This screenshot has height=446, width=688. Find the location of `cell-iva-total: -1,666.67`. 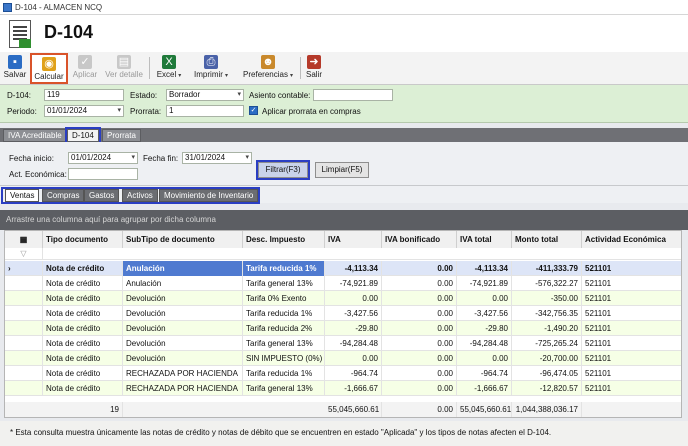

cell-iva-total: -1,666.67 is located at coordinates (484, 388).